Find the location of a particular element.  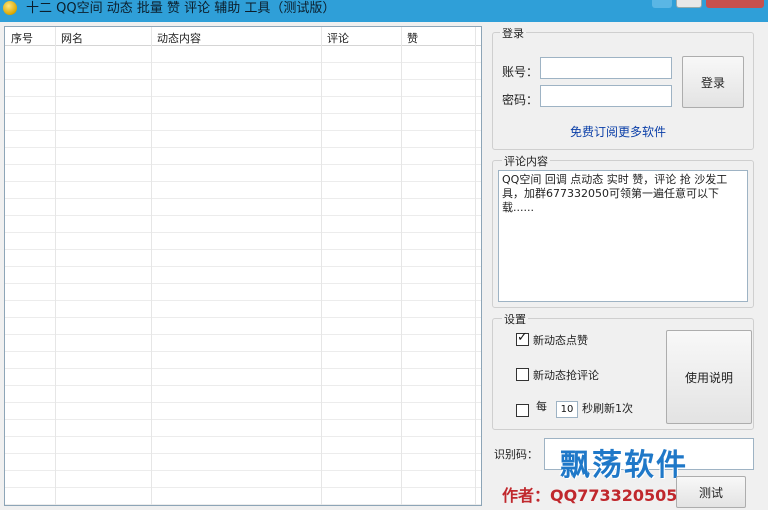

password-label: 密码： is located at coordinates (520, 100).